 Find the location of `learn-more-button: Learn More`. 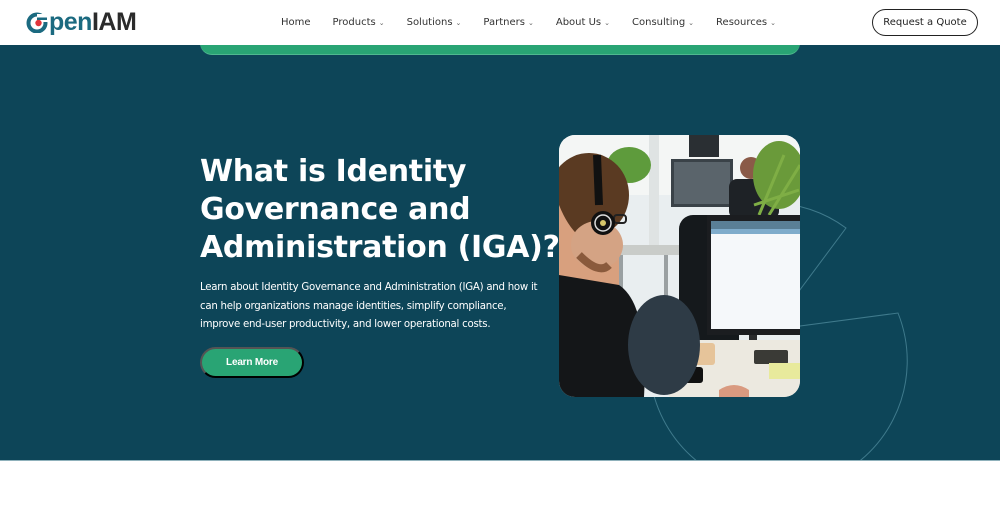

learn-more-button: Learn More is located at coordinates (252, 362).